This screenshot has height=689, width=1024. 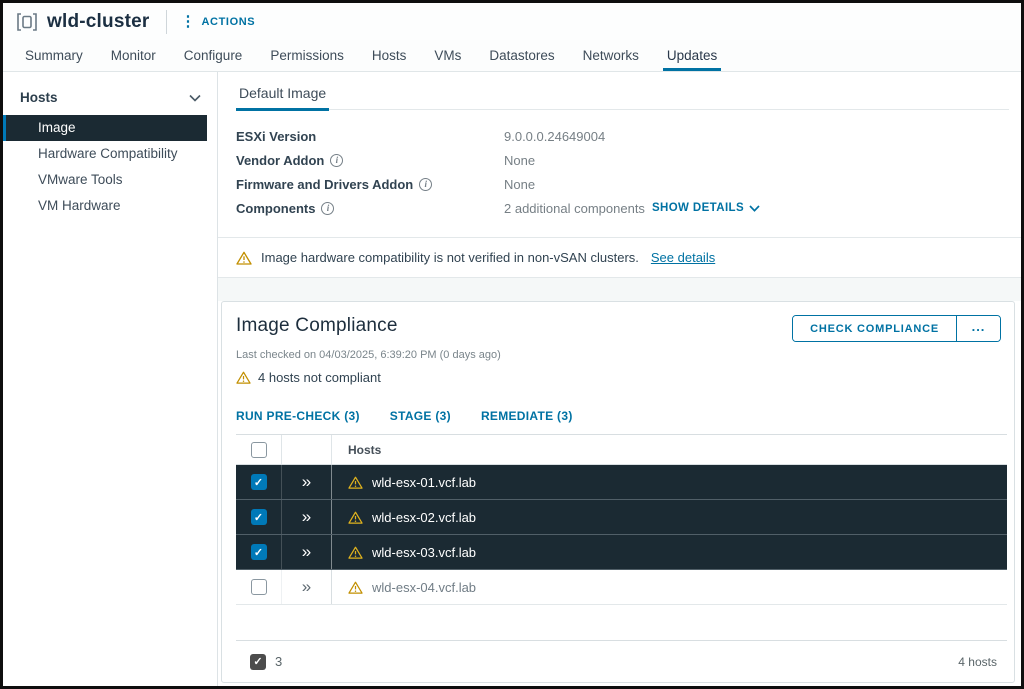 I want to click on tab-default-image: Default Image, so click(x=283, y=98).